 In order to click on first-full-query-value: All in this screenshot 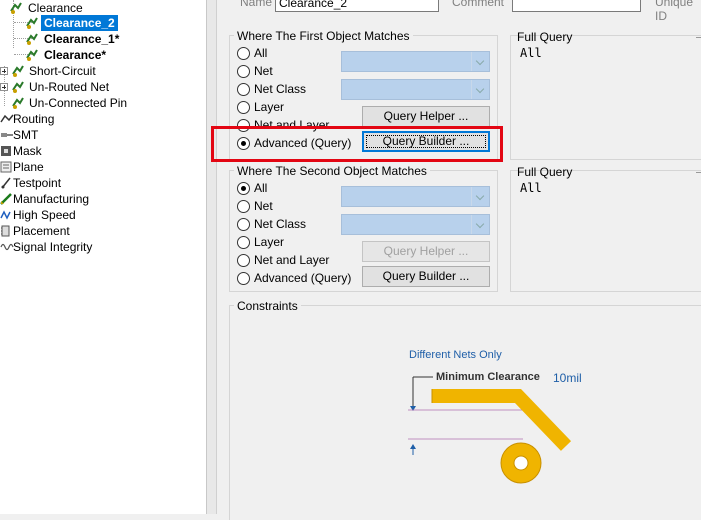, I will do `click(531, 53)`.